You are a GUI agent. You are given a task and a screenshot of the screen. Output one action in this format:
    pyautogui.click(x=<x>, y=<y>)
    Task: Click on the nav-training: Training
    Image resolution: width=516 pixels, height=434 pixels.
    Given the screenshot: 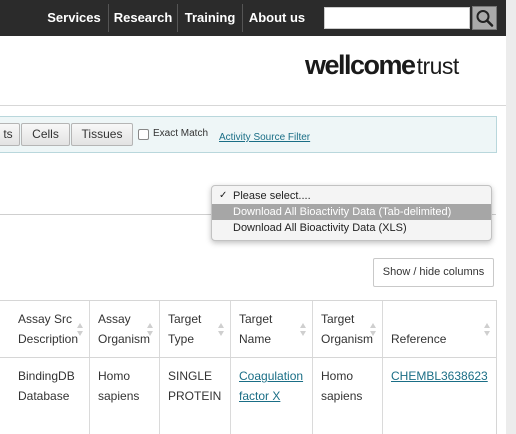 What is the action you would take?
    pyautogui.click(x=210, y=18)
    